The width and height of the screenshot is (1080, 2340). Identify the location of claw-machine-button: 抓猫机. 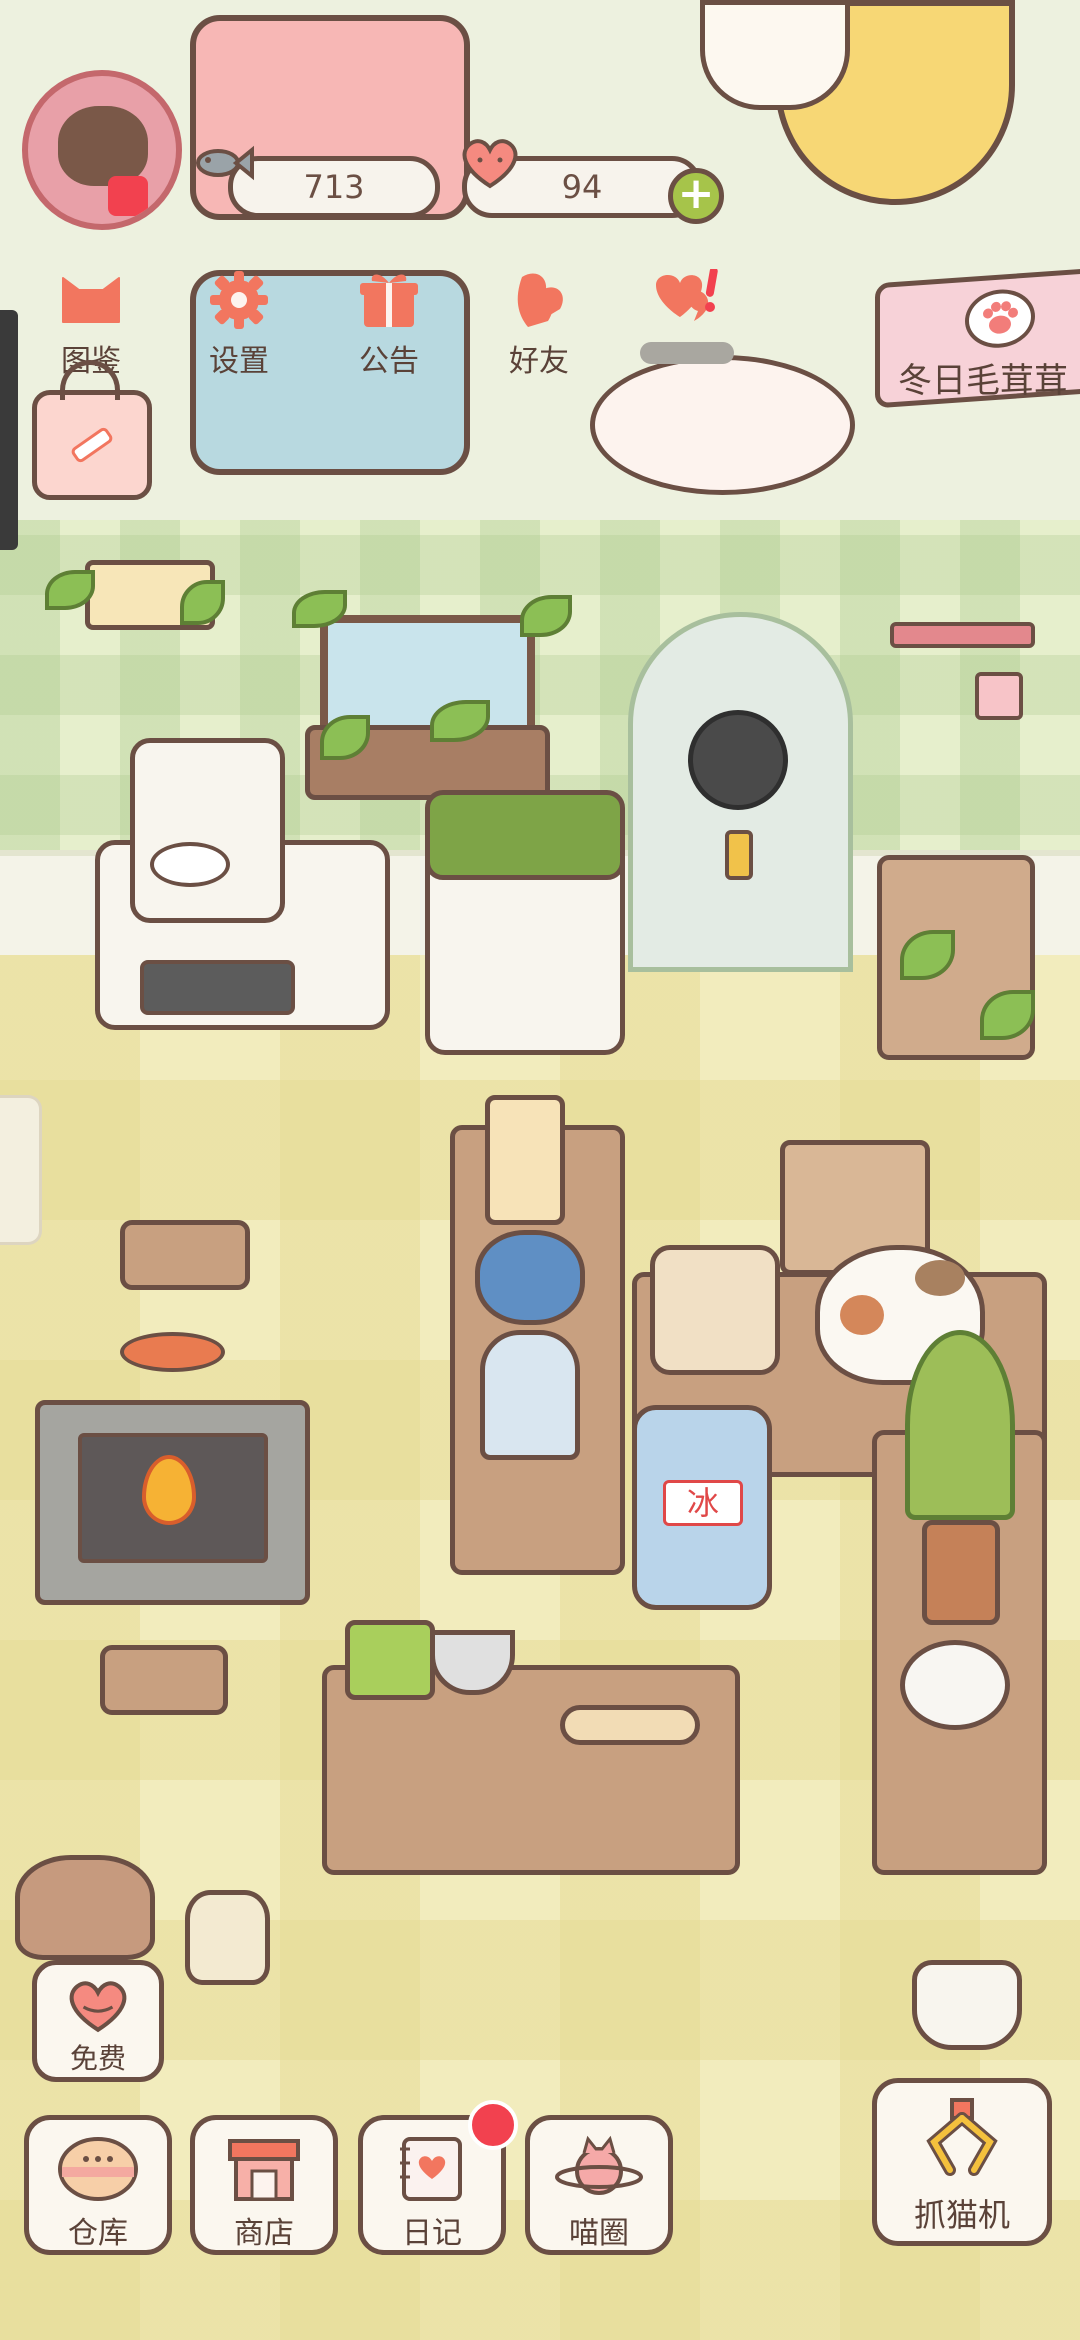
(962, 2162).